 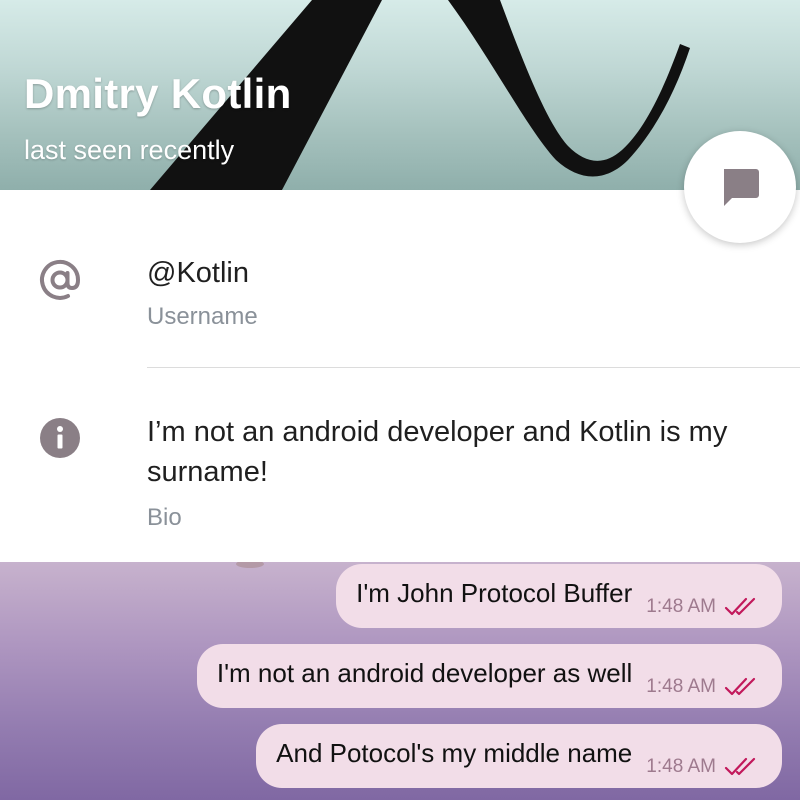 I want to click on message-text: I'm not an android developer as well, so click(x=424, y=672).